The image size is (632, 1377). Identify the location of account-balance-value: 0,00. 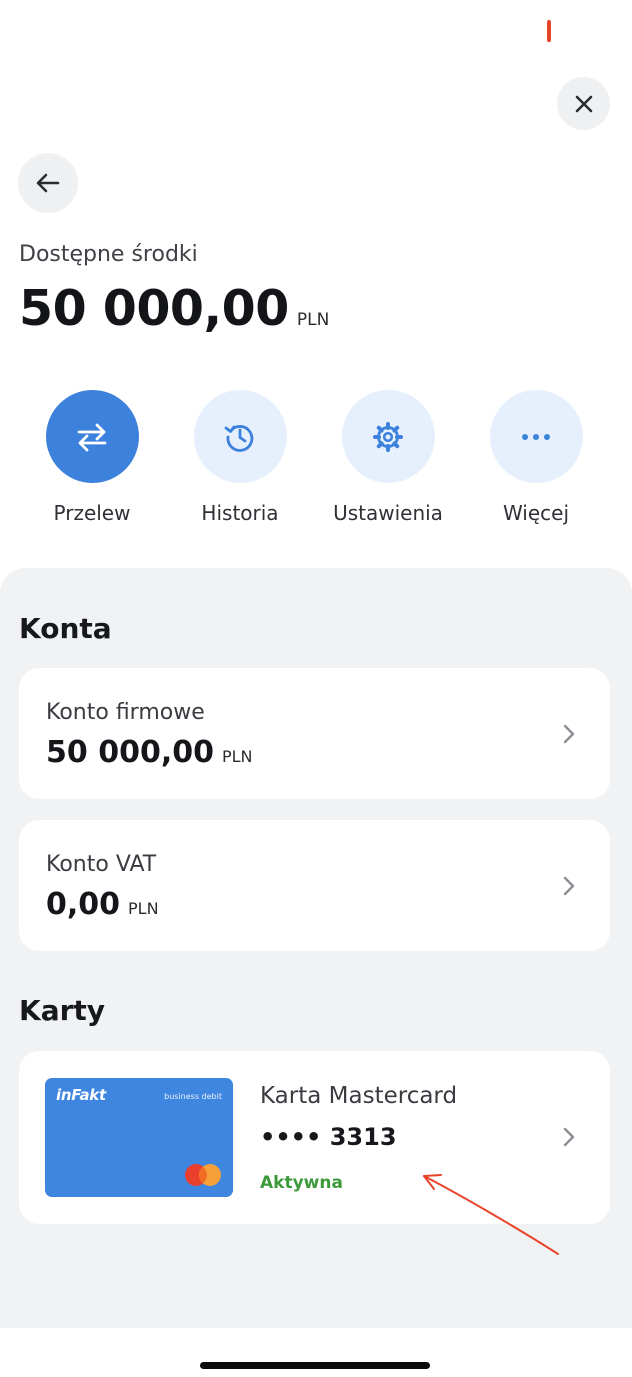
(83, 904).